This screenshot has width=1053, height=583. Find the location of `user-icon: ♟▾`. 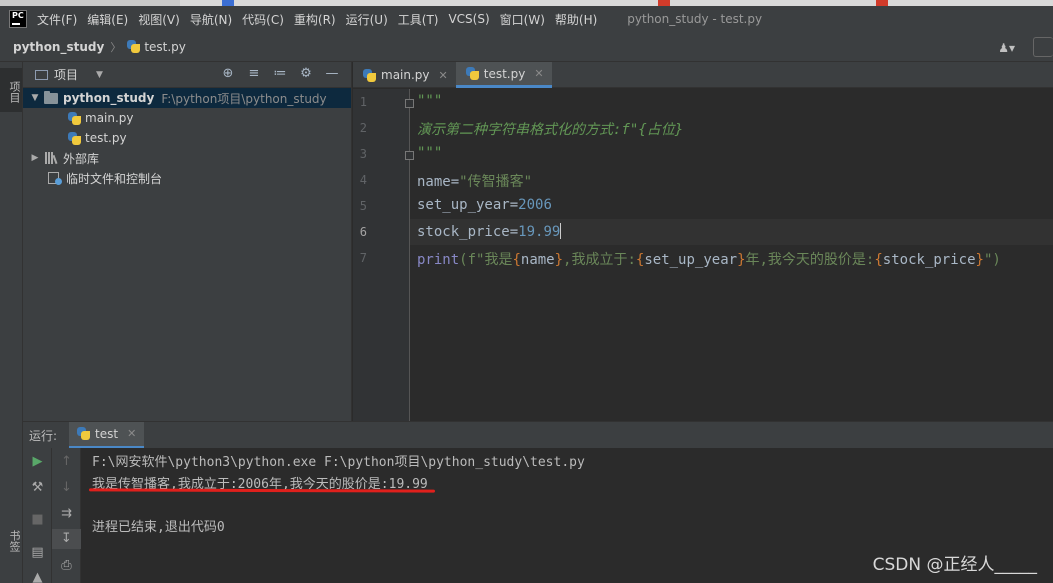

user-icon: ♟▾ is located at coordinates (1006, 48).